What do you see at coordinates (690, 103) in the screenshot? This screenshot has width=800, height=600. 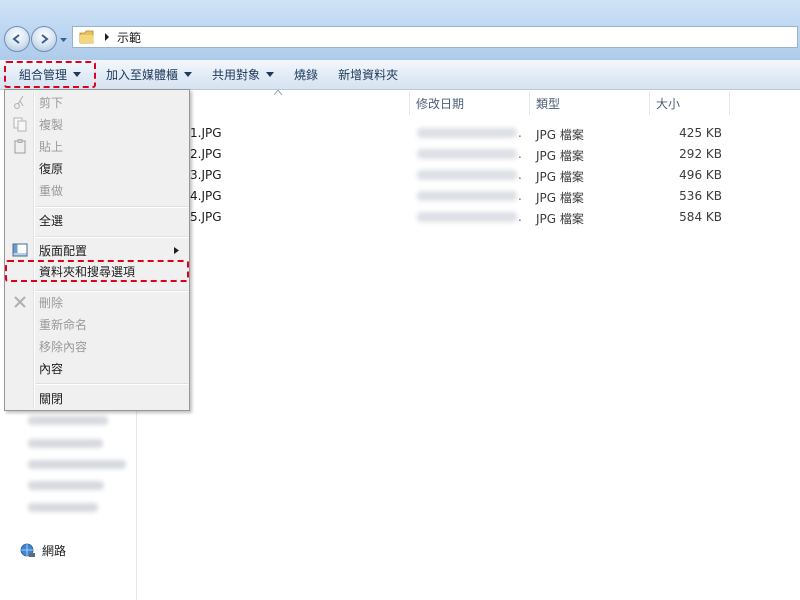 I see `column-header-size: 大小` at bounding box center [690, 103].